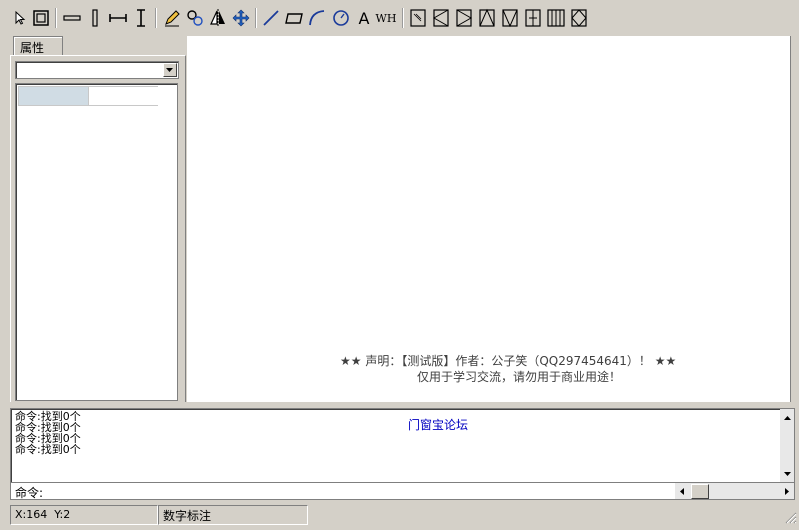 The image size is (799, 530). I want to click on status-mode: 数字标注, so click(187, 516).